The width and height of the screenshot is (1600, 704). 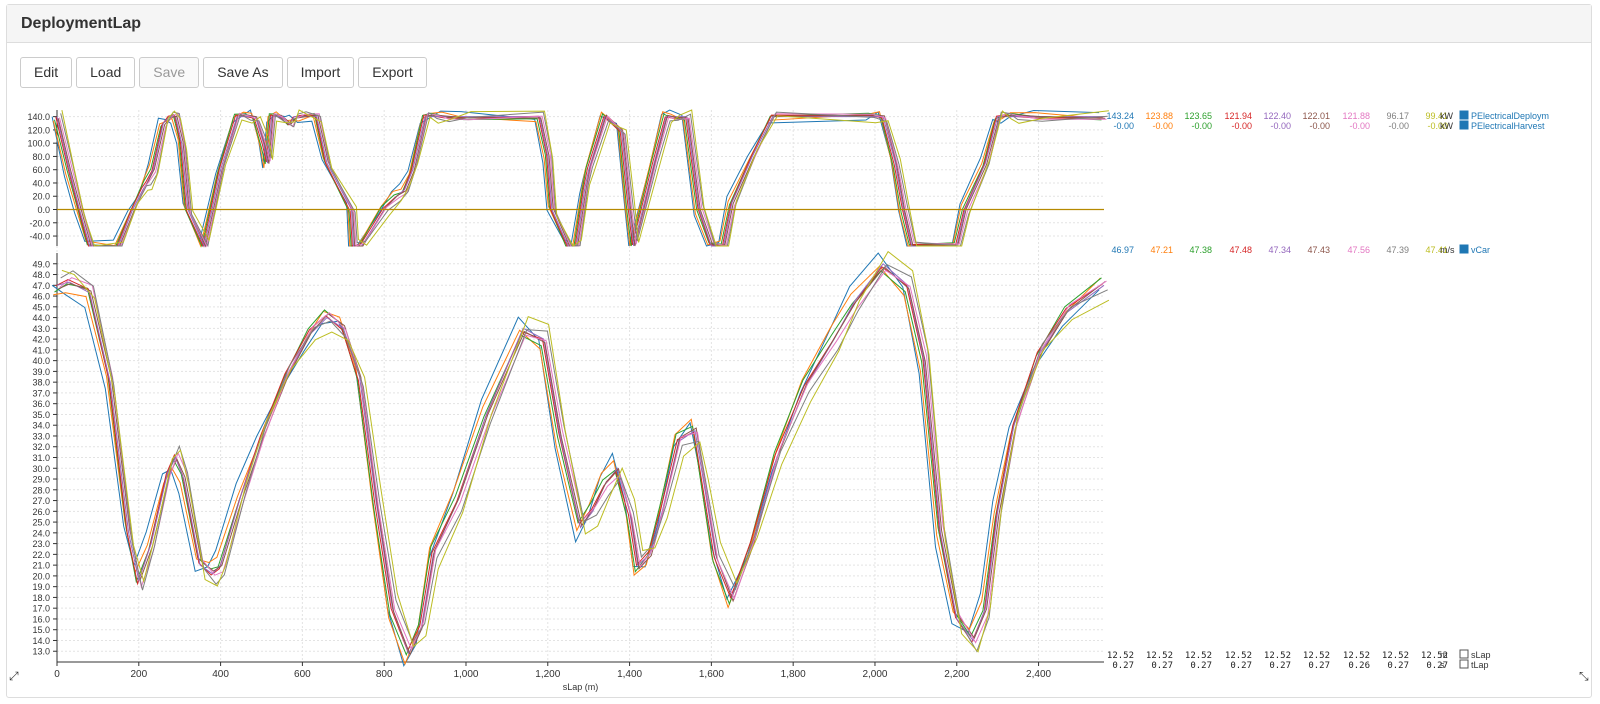 I want to click on y-tick-label: 120.0, so click(x=38, y=130).